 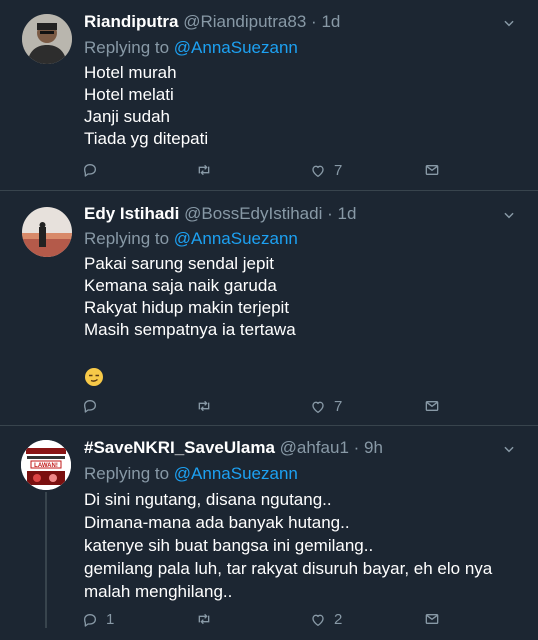 What do you see at coordinates (158, 591) in the screenshot?
I see `tweet-line: malah menghilang..` at bounding box center [158, 591].